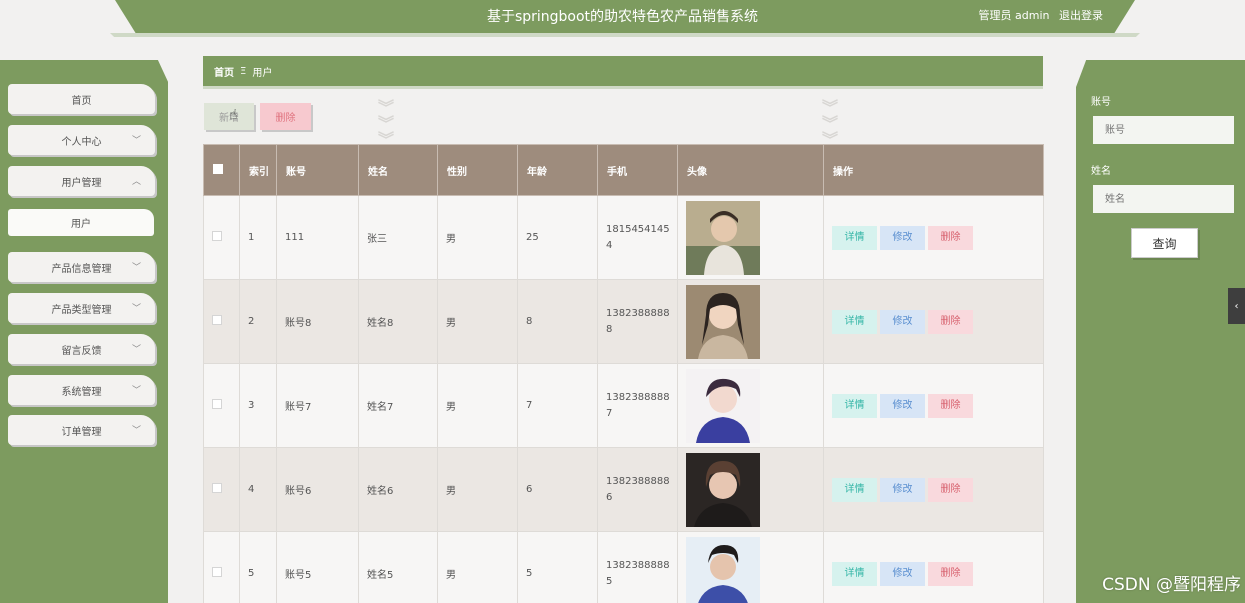  I want to click on breadcrumb-separator: Ξ, so click(243, 71).